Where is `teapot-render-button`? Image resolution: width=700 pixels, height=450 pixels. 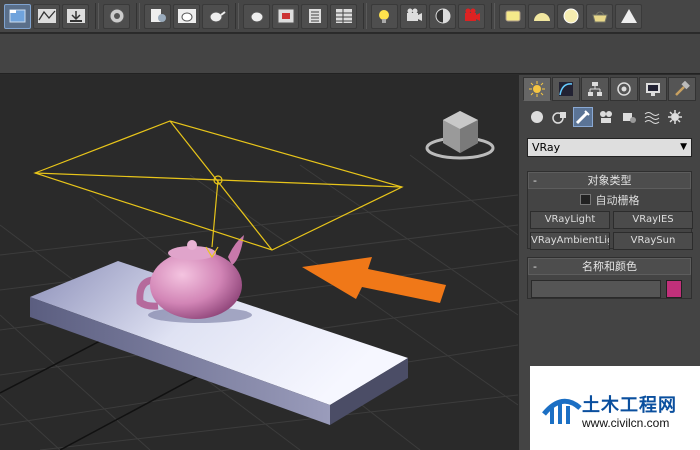
teapot-render-button is located at coordinates (215, 16).